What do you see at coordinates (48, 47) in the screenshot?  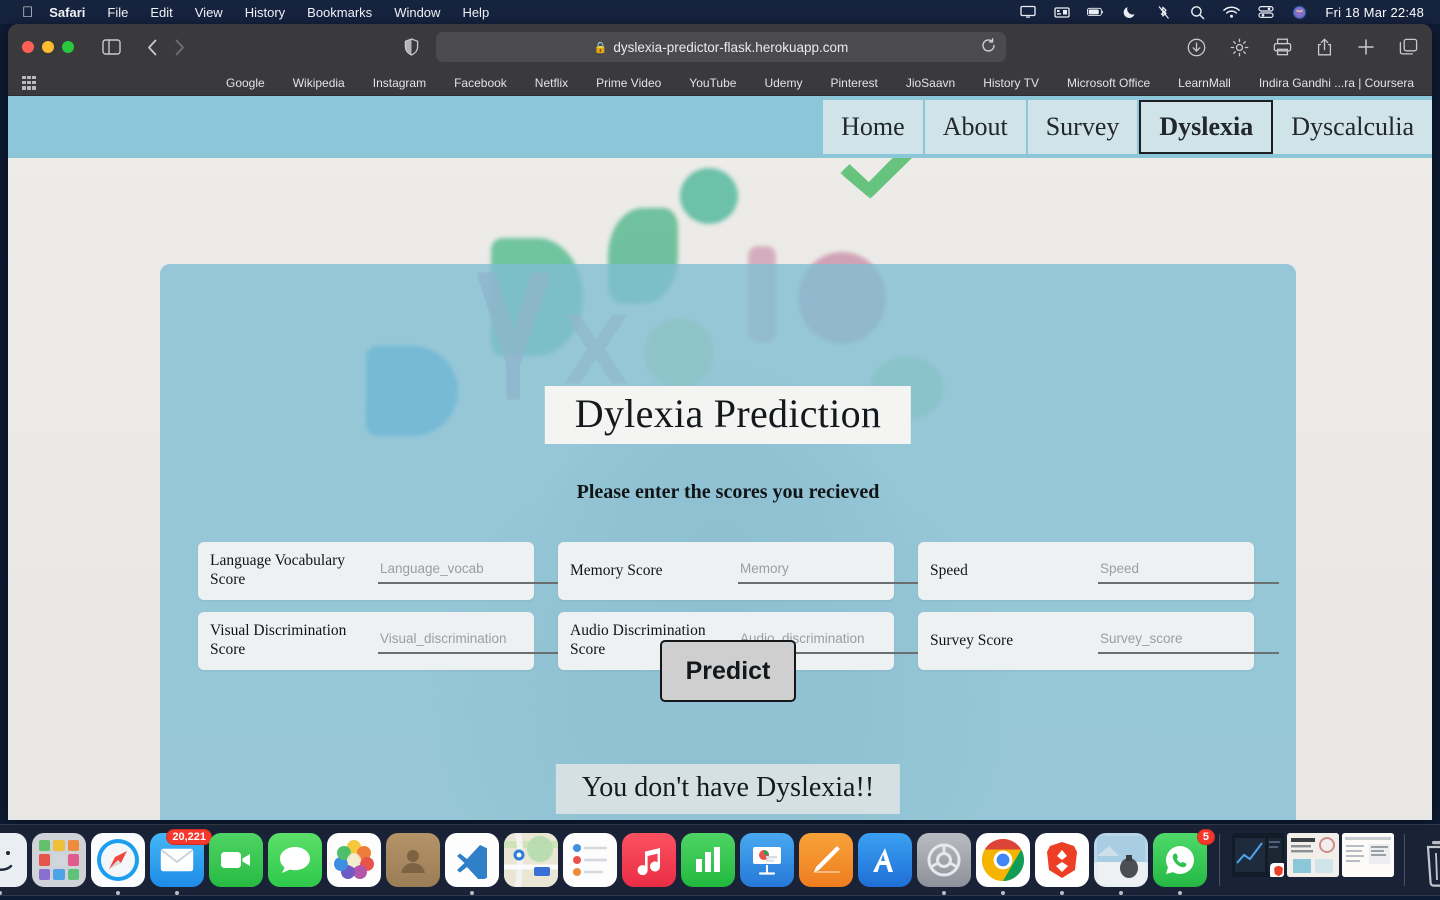 I see `minimize-window-button` at bounding box center [48, 47].